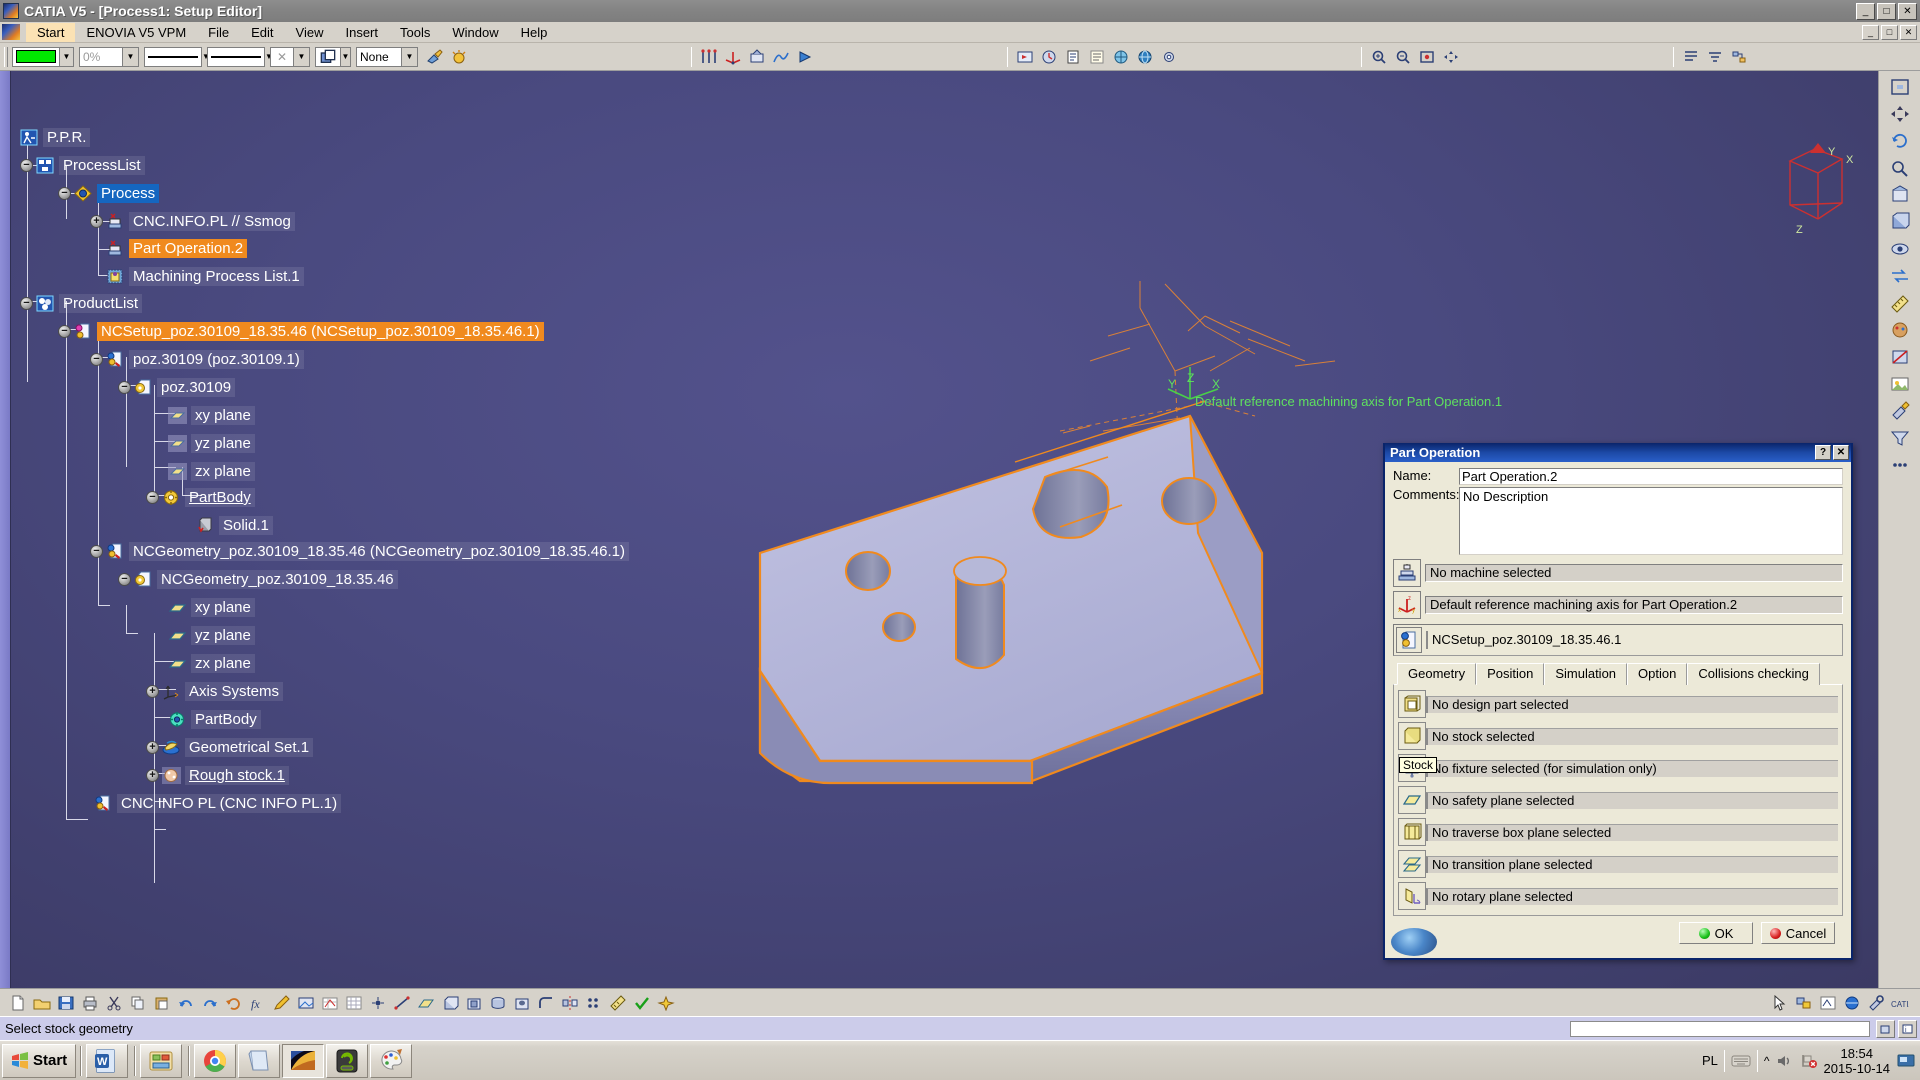 The image size is (1920, 1080). What do you see at coordinates (6, 56) in the screenshot?
I see `toolbar-grip` at bounding box center [6, 56].